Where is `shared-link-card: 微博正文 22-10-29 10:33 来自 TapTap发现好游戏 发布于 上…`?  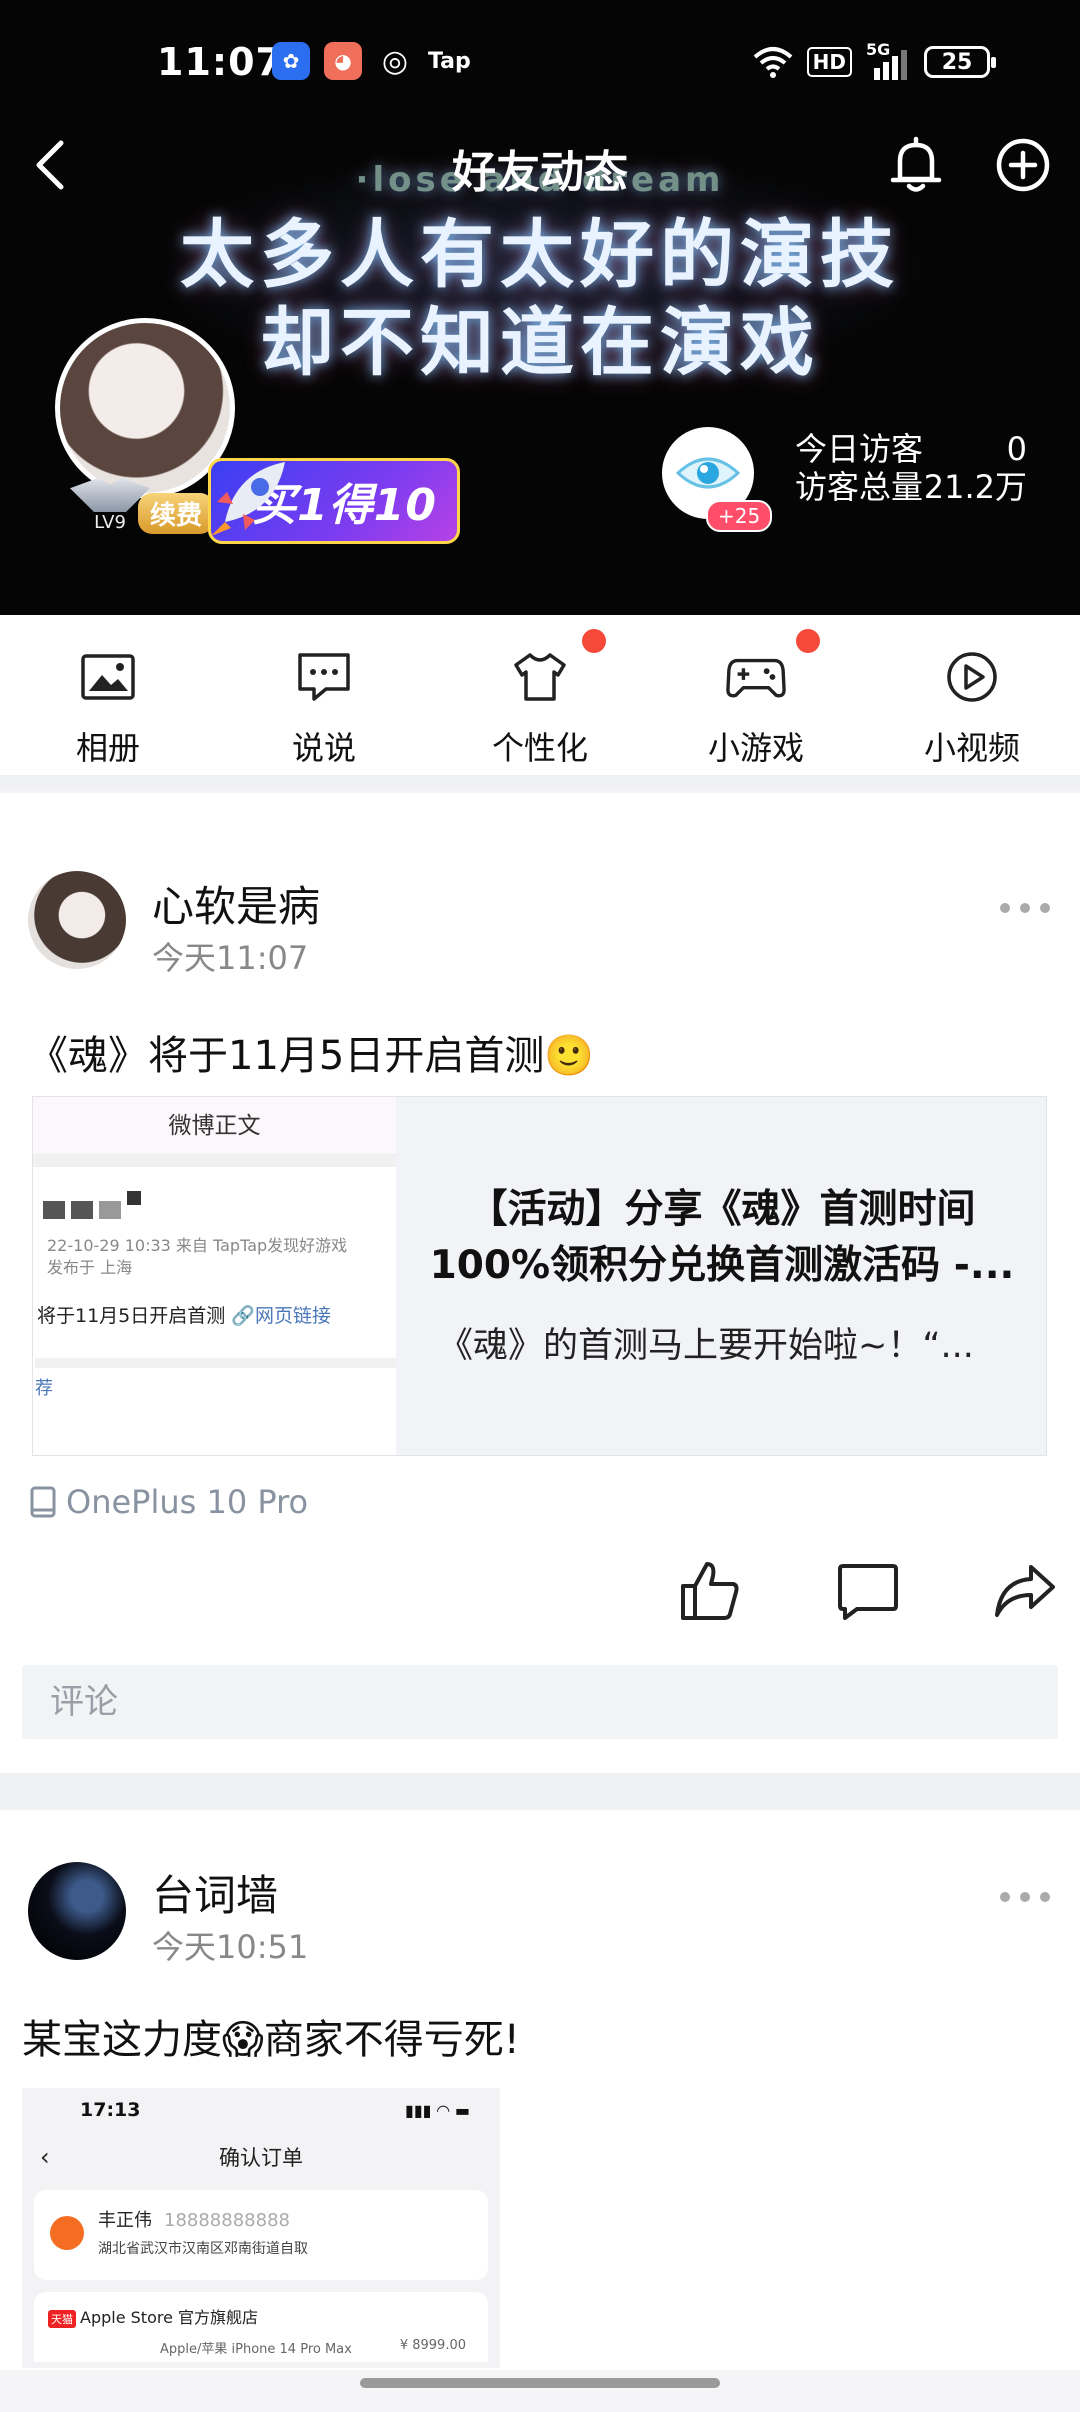 shared-link-card: 微博正文 22-10-29 10:33 来自 TapTap发现好游戏 发布于 上… is located at coordinates (539, 1276).